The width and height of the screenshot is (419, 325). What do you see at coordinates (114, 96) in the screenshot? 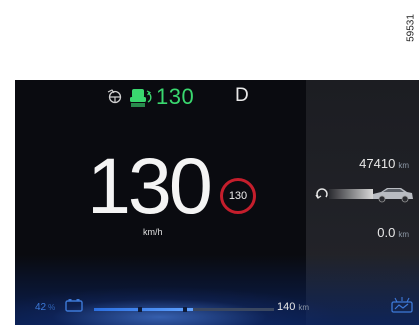
I see `hands-on-steering-icon` at bounding box center [114, 96].